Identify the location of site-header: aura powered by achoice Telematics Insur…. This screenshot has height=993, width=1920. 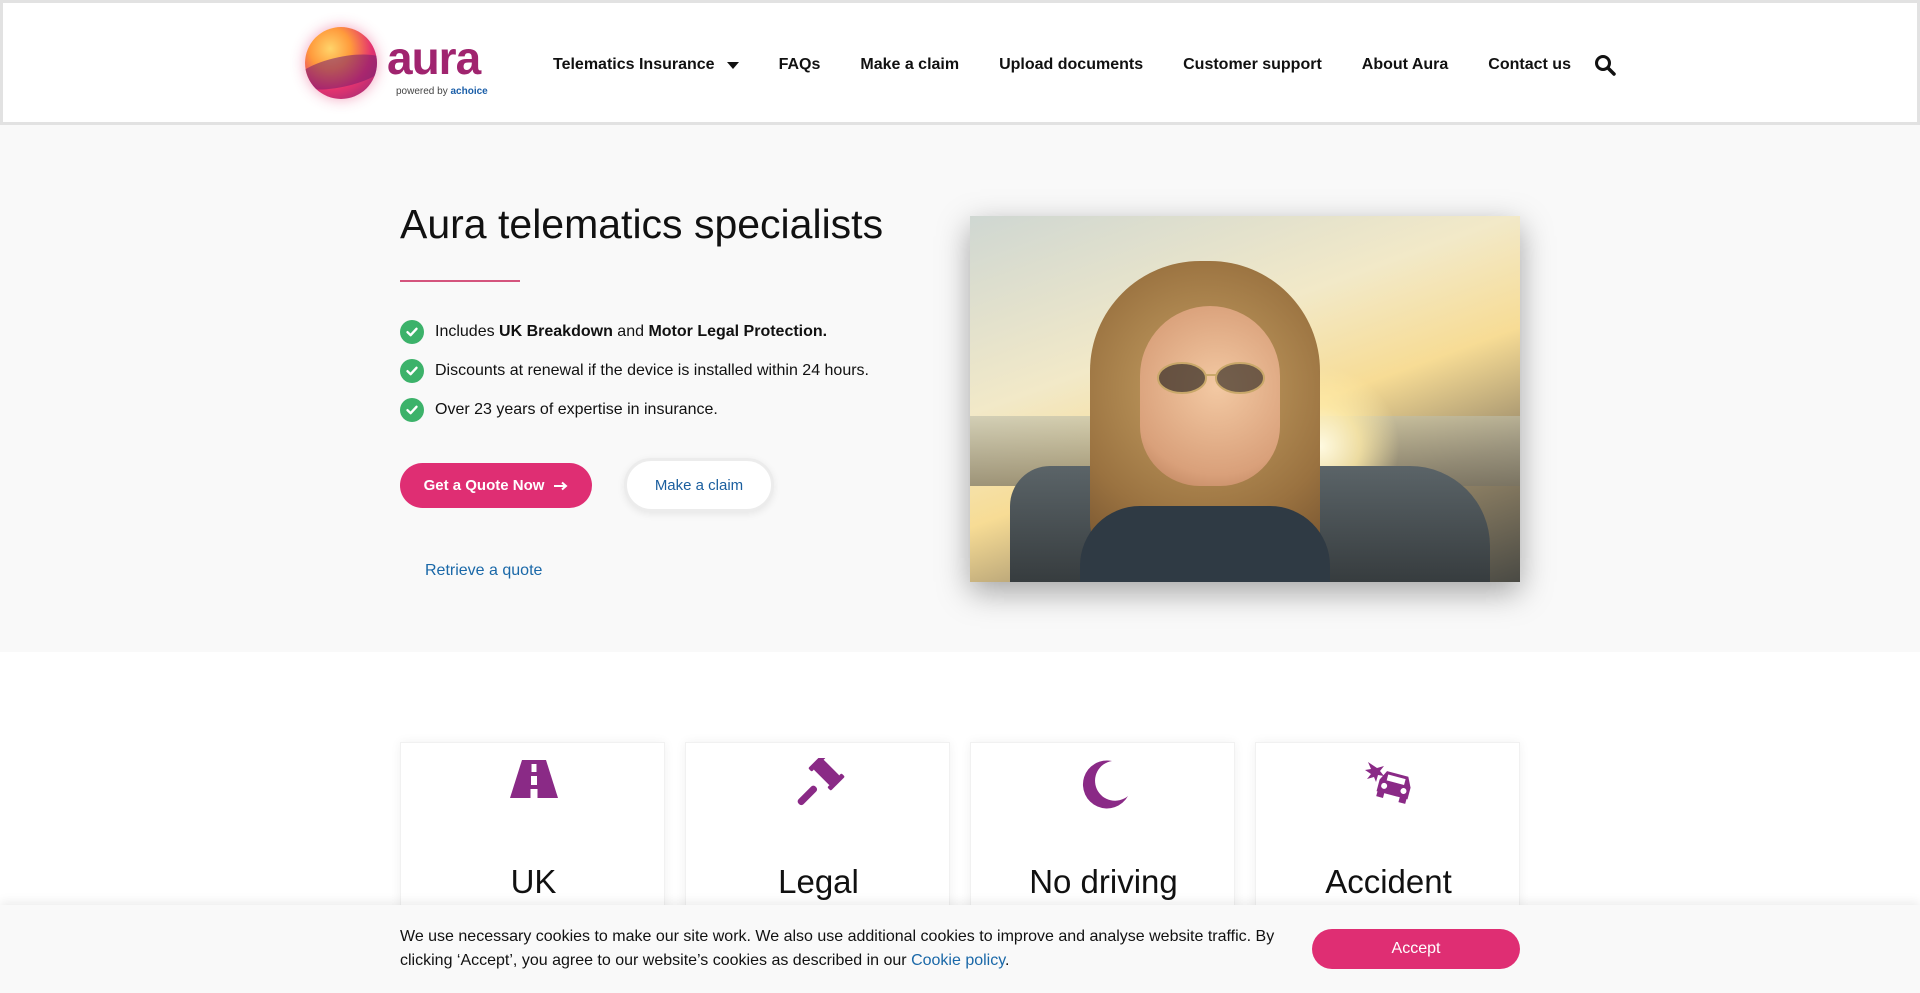
(960, 62).